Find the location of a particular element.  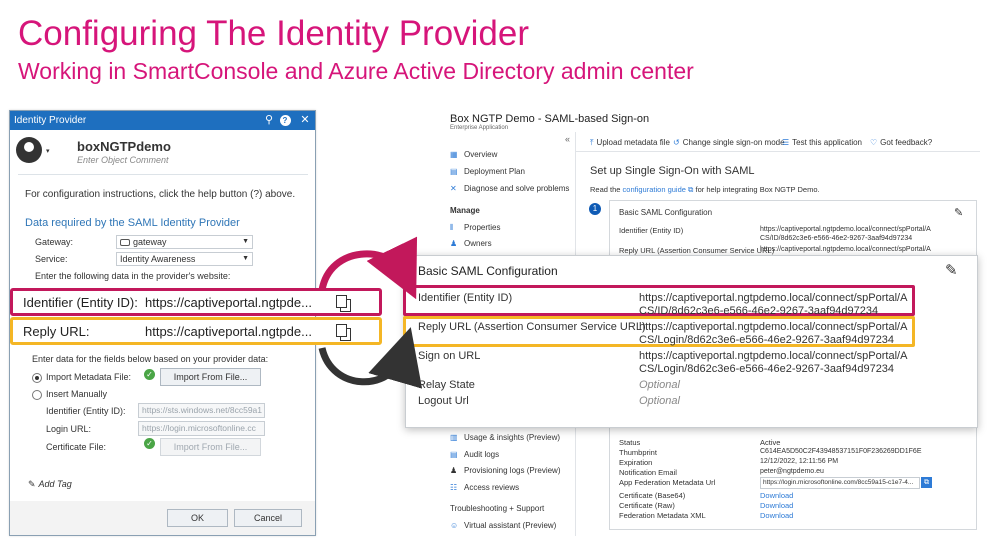

identifier-arrow is located at coordinates (367, 268).